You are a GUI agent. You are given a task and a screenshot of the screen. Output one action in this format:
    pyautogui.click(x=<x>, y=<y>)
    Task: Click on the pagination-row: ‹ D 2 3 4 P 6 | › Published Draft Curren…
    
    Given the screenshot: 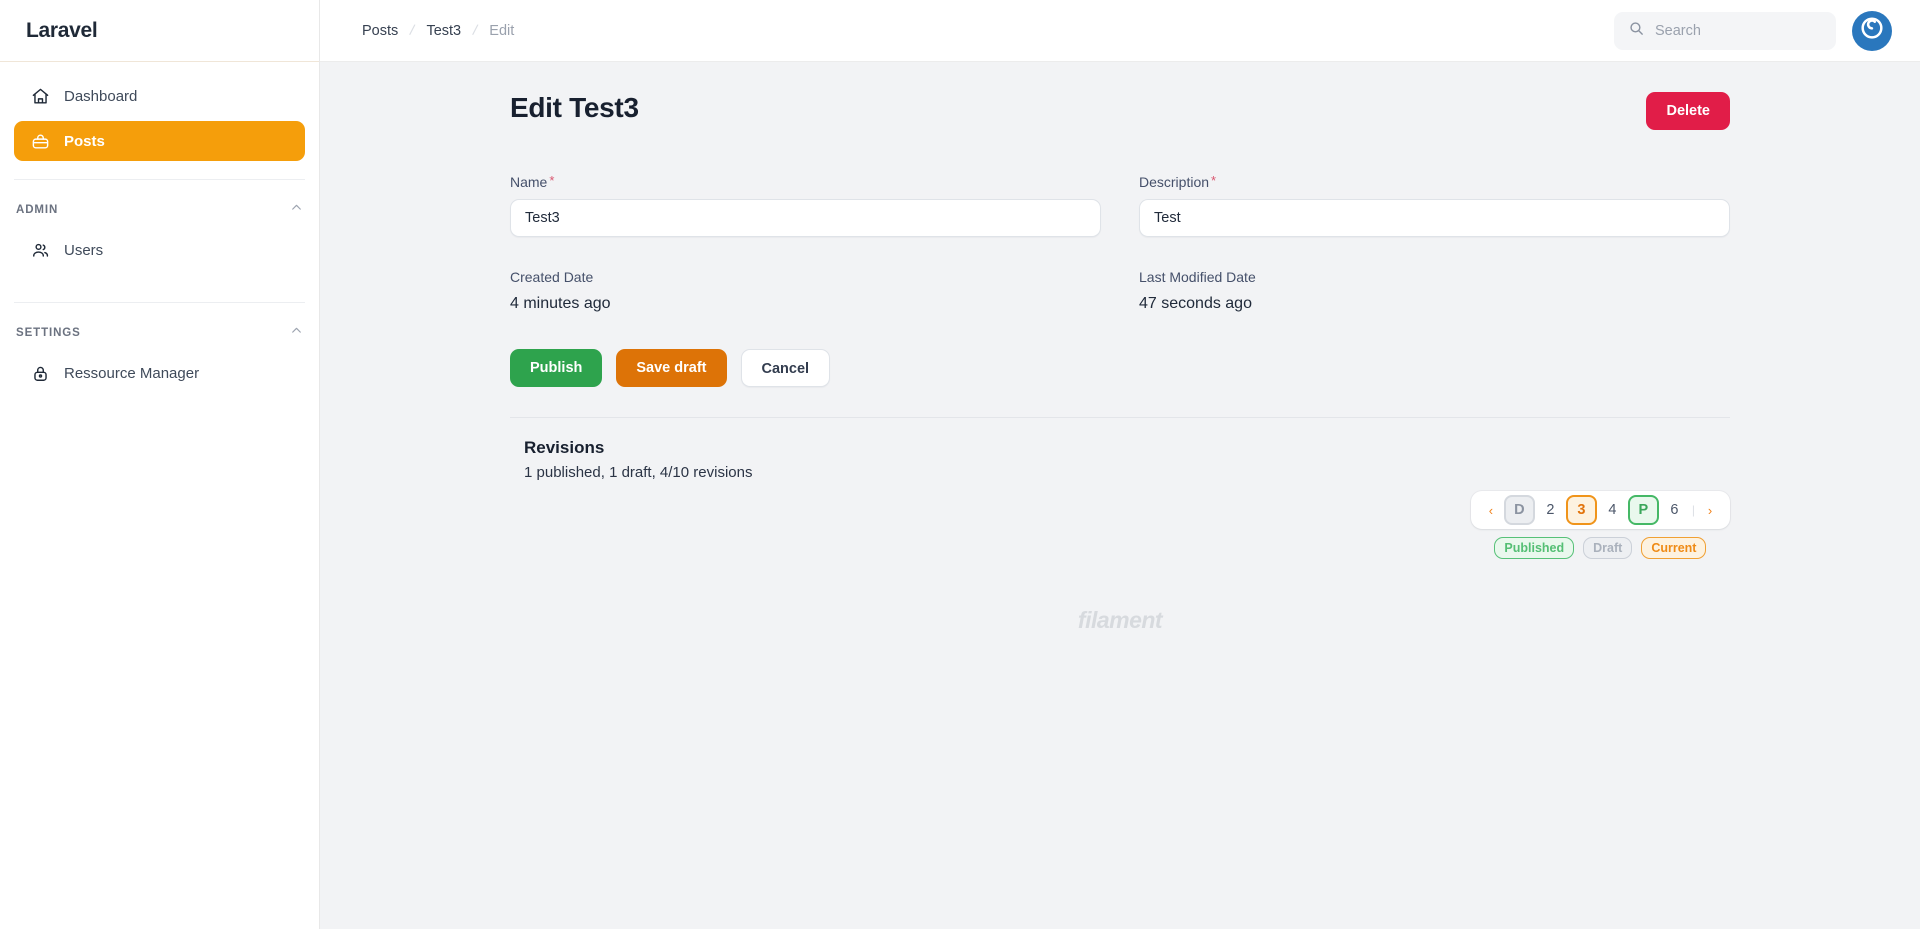 What is the action you would take?
    pyautogui.click(x=1120, y=525)
    